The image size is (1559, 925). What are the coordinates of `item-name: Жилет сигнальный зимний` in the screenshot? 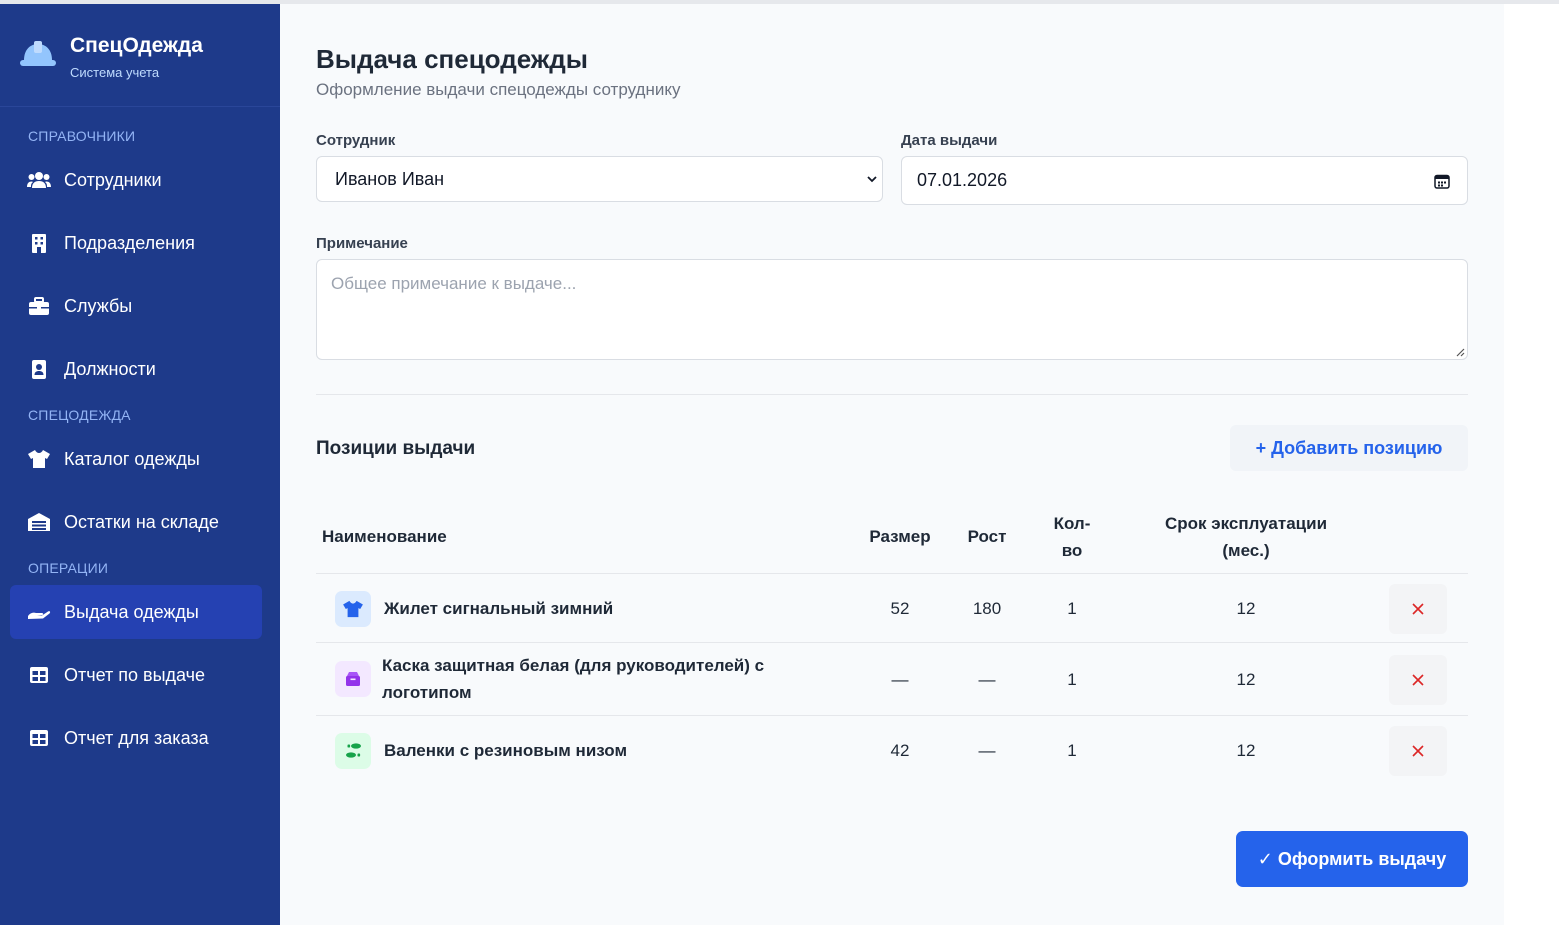 It's located at (499, 608).